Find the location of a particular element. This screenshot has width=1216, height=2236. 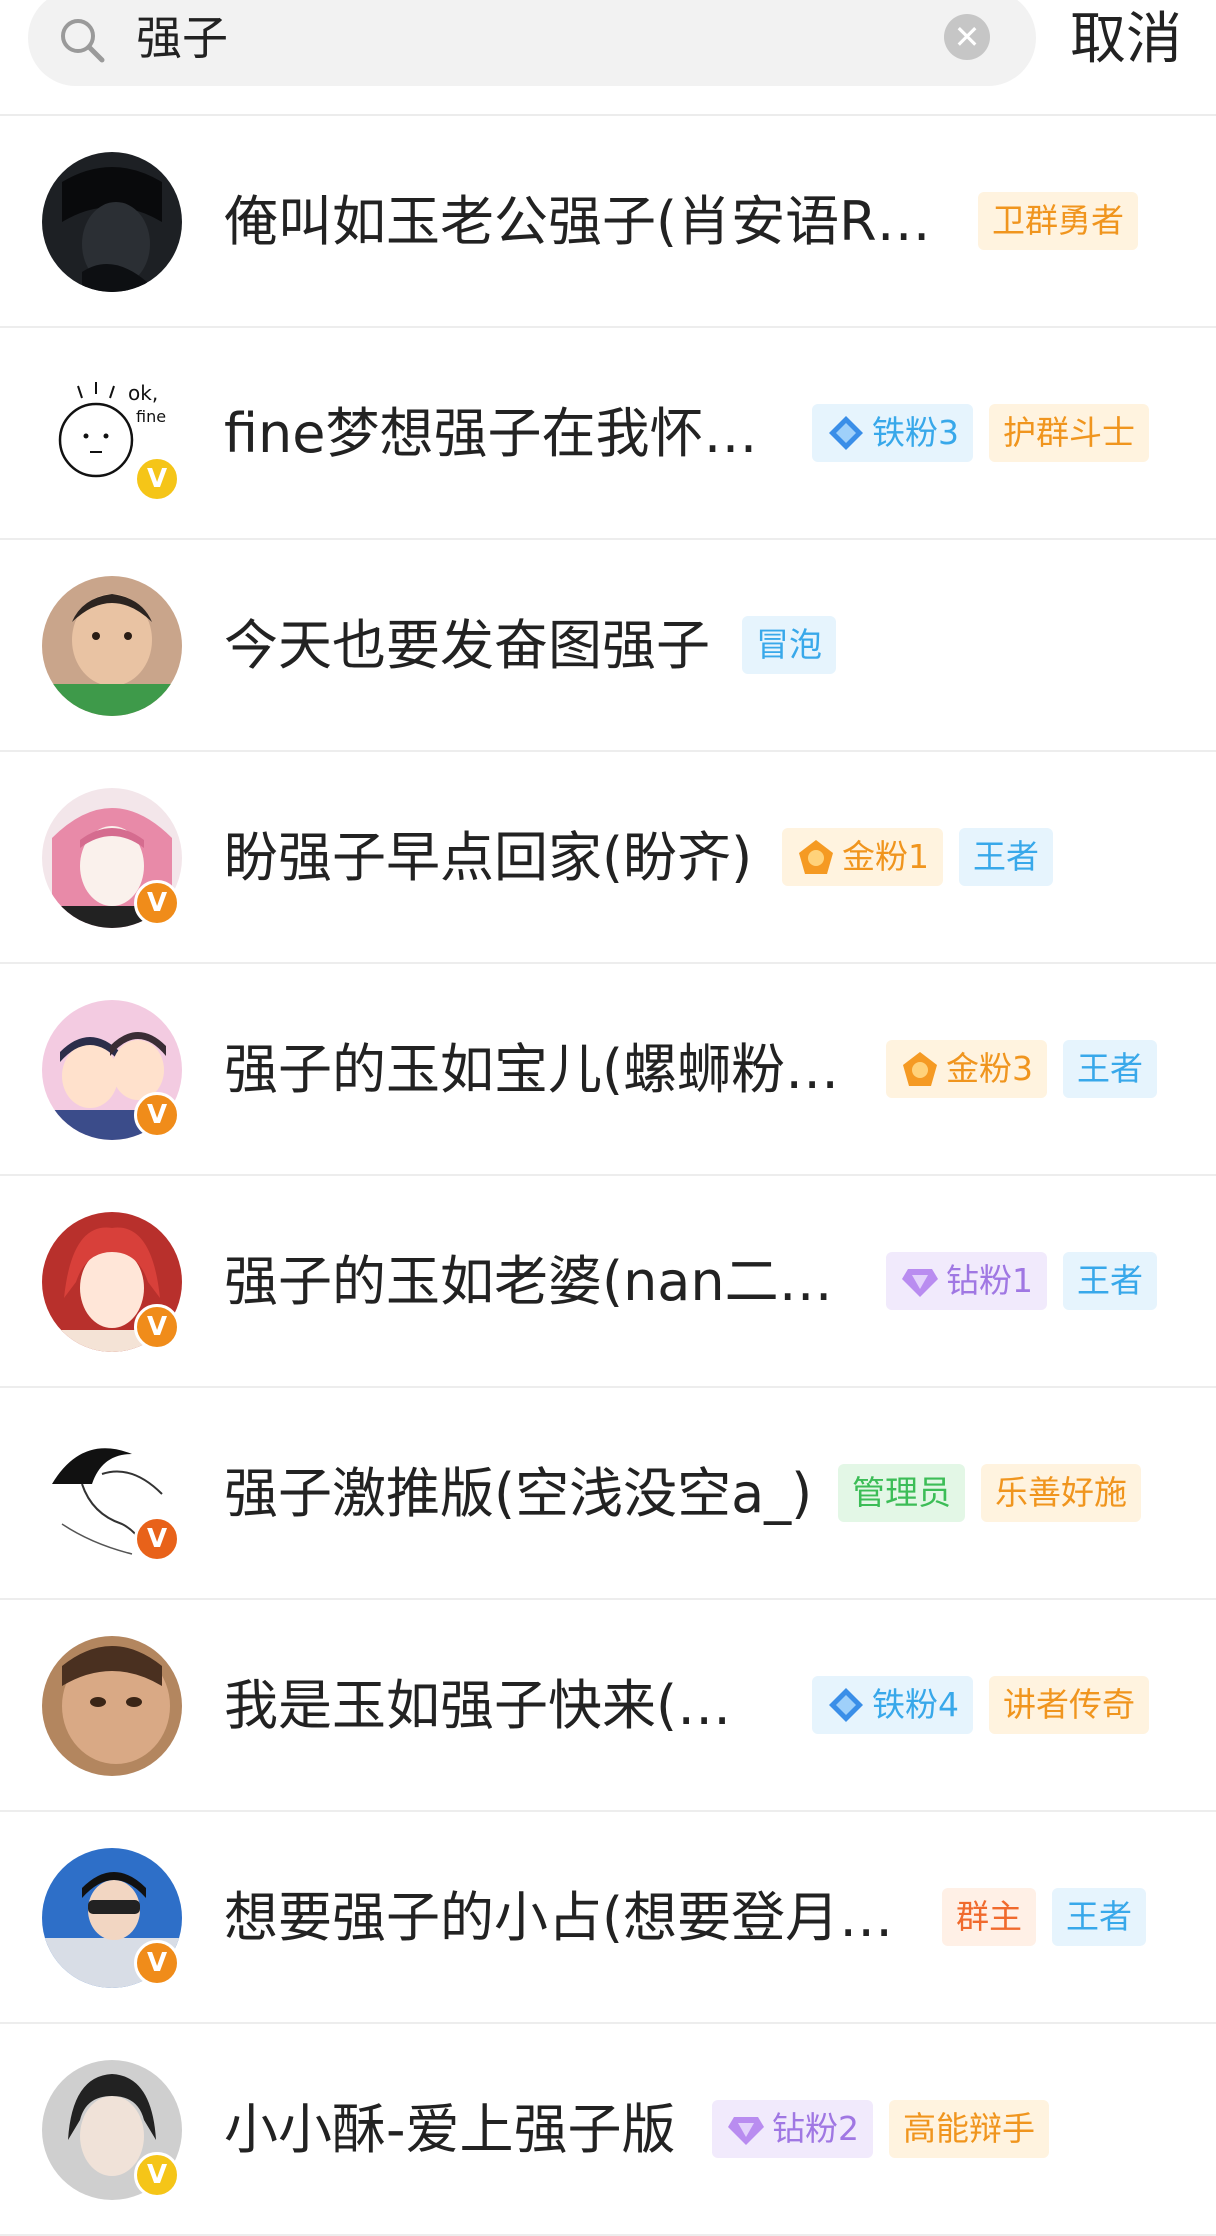

tag-list: 铁粉3 护群斗士 is located at coordinates (988, 433).